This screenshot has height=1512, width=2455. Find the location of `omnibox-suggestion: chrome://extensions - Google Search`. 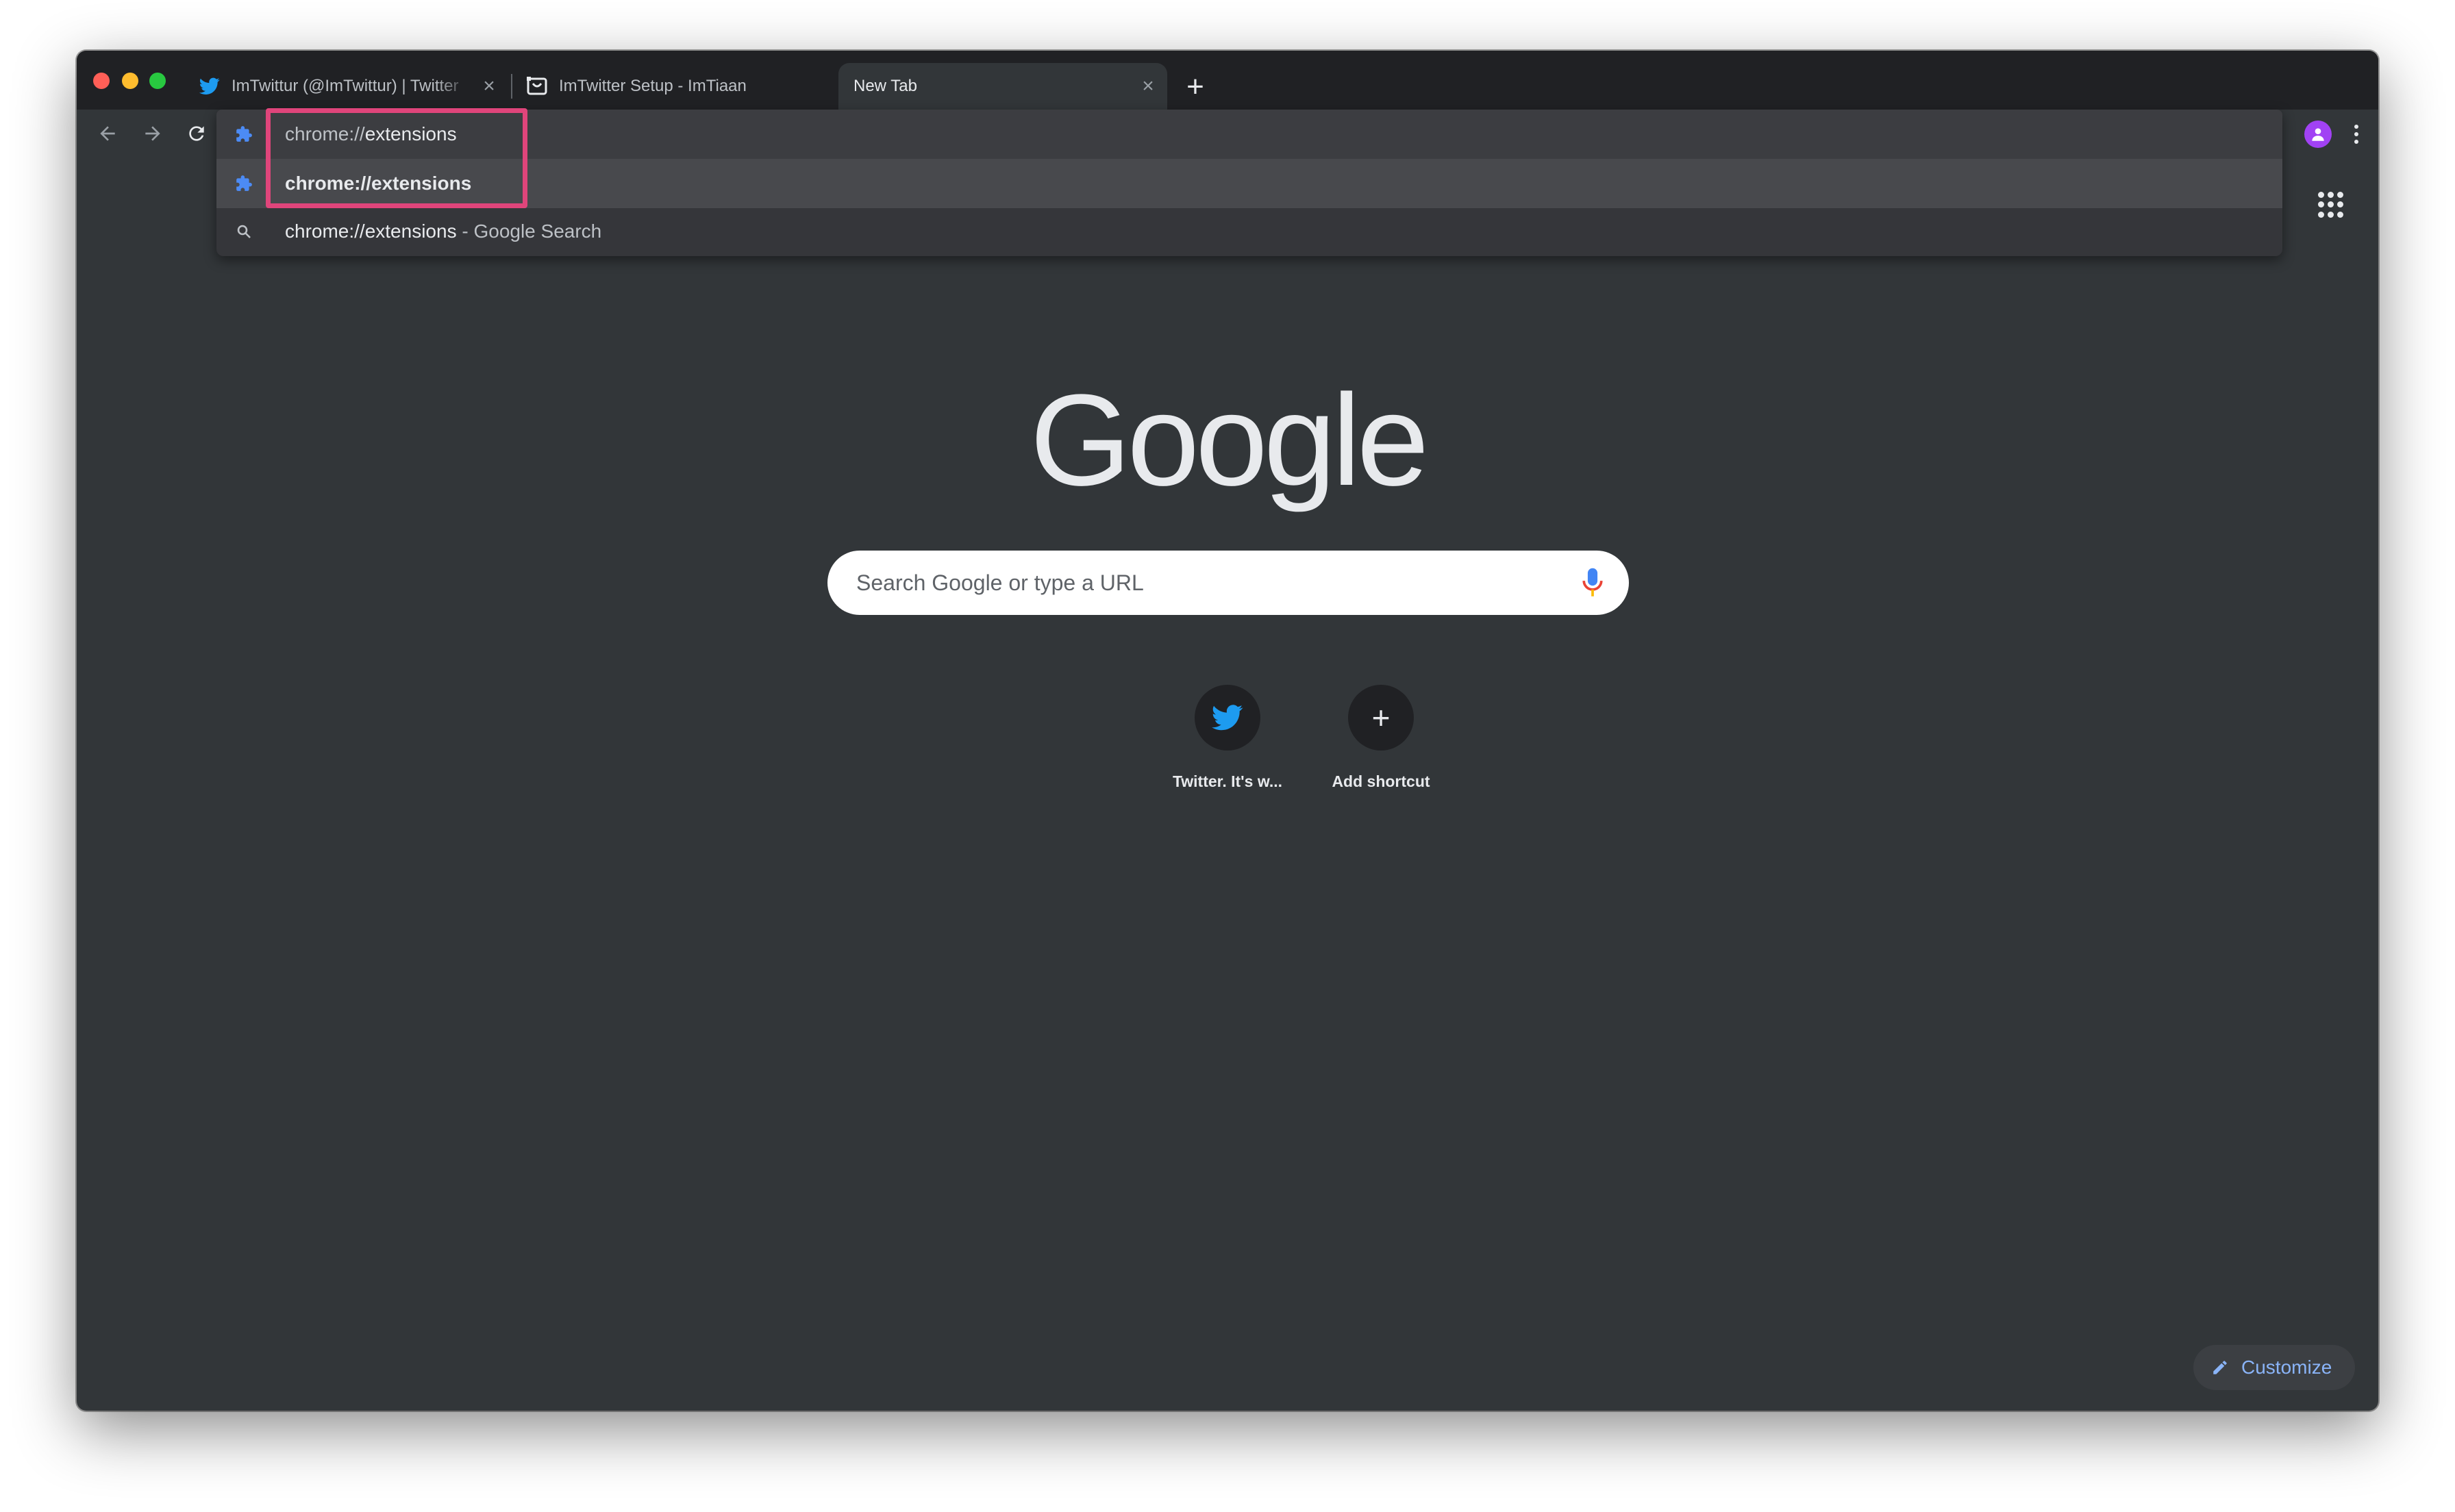

omnibox-suggestion: chrome://extensions - Google Search is located at coordinates (1249, 231).